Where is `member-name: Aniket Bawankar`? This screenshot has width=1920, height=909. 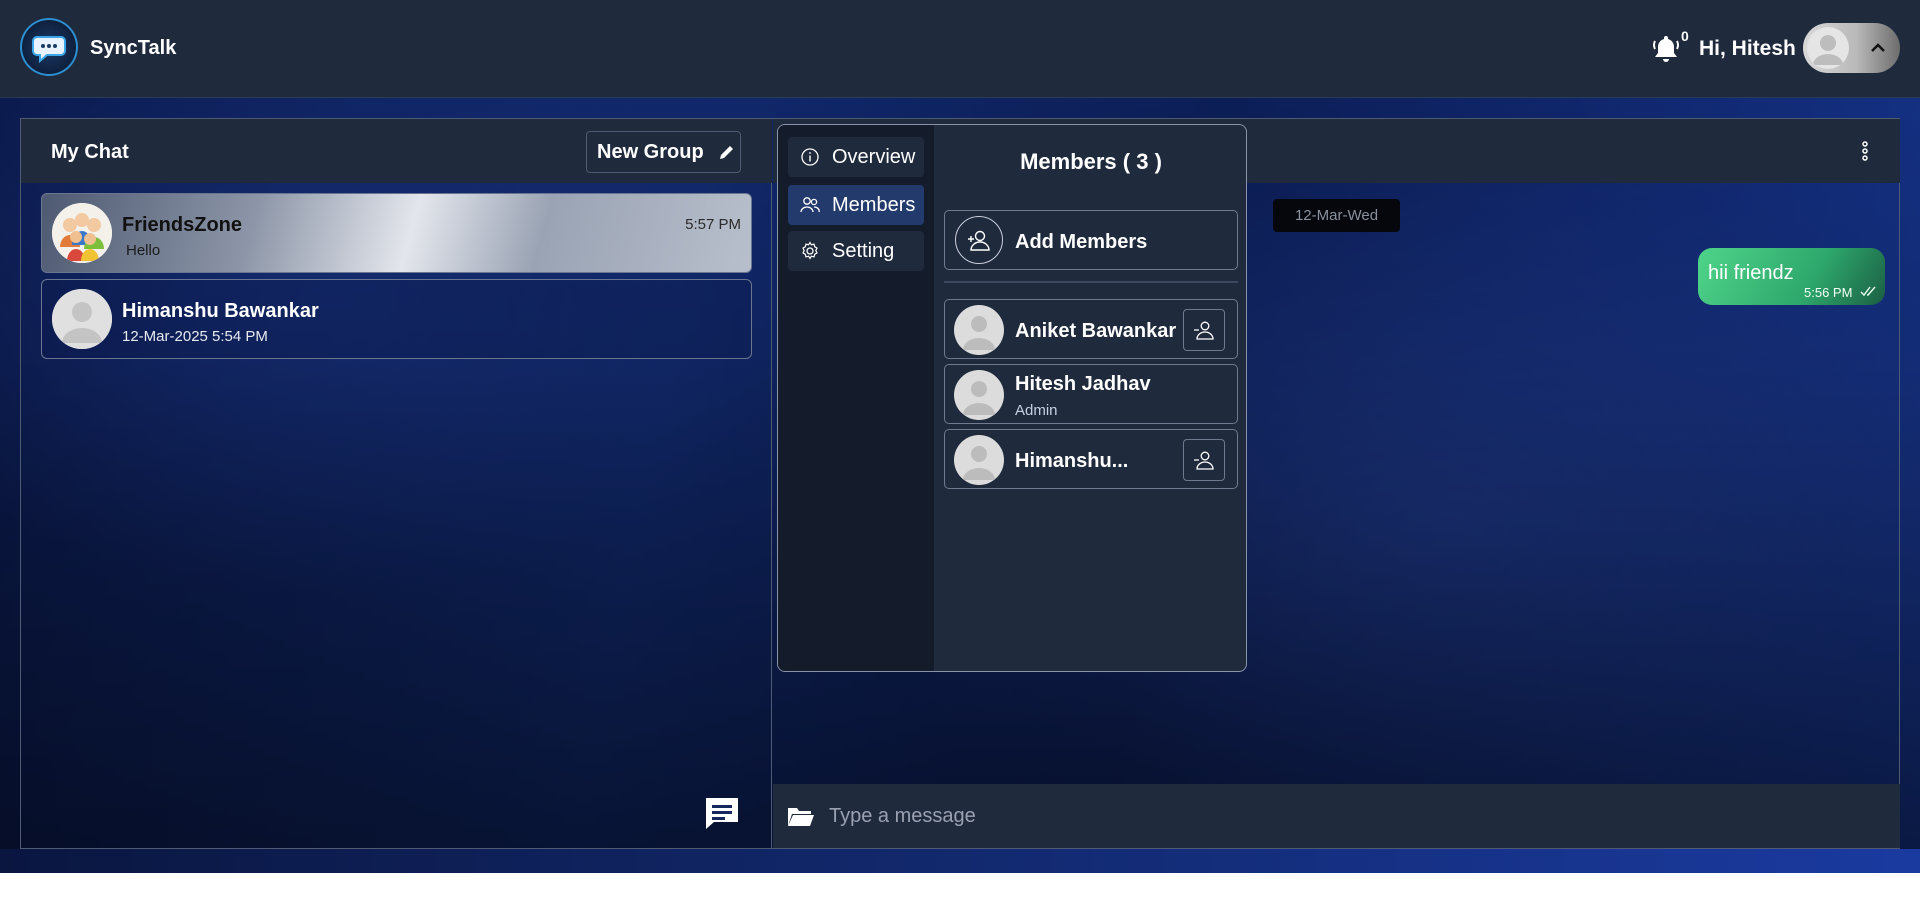
member-name: Aniket Bawankar is located at coordinates (1096, 331).